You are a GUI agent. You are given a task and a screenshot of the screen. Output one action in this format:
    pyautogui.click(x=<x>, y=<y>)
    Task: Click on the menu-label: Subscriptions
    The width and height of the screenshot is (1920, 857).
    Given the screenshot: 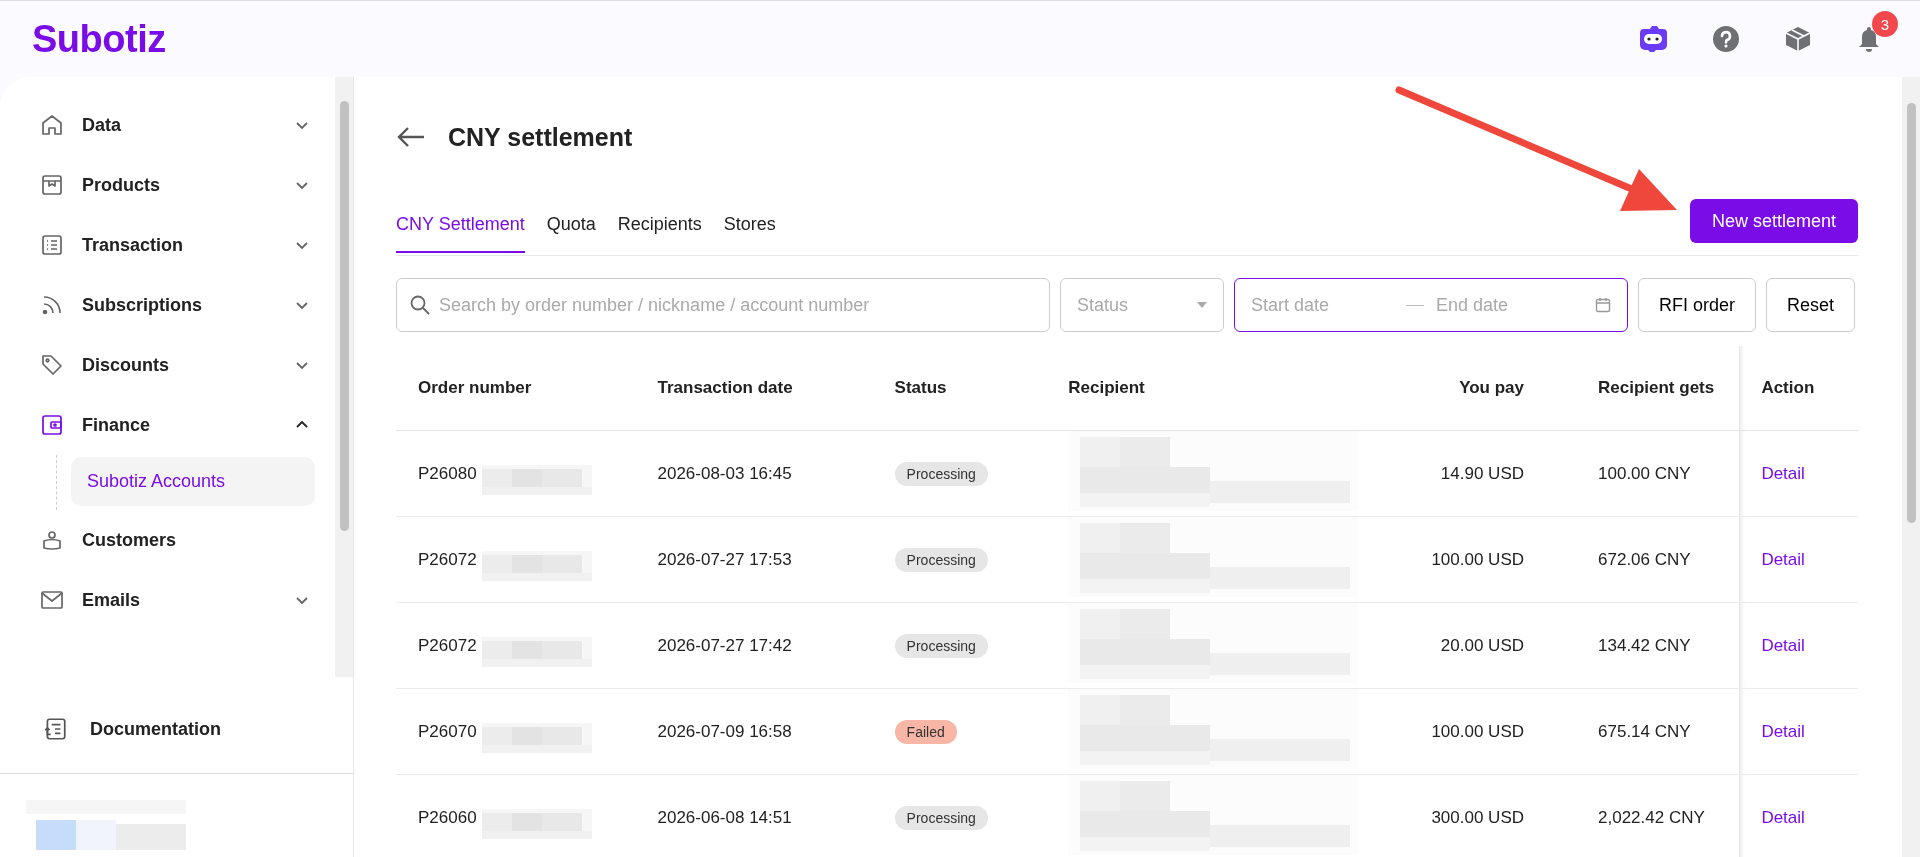 What is the action you would take?
    pyautogui.click(x=142, y=305)
    